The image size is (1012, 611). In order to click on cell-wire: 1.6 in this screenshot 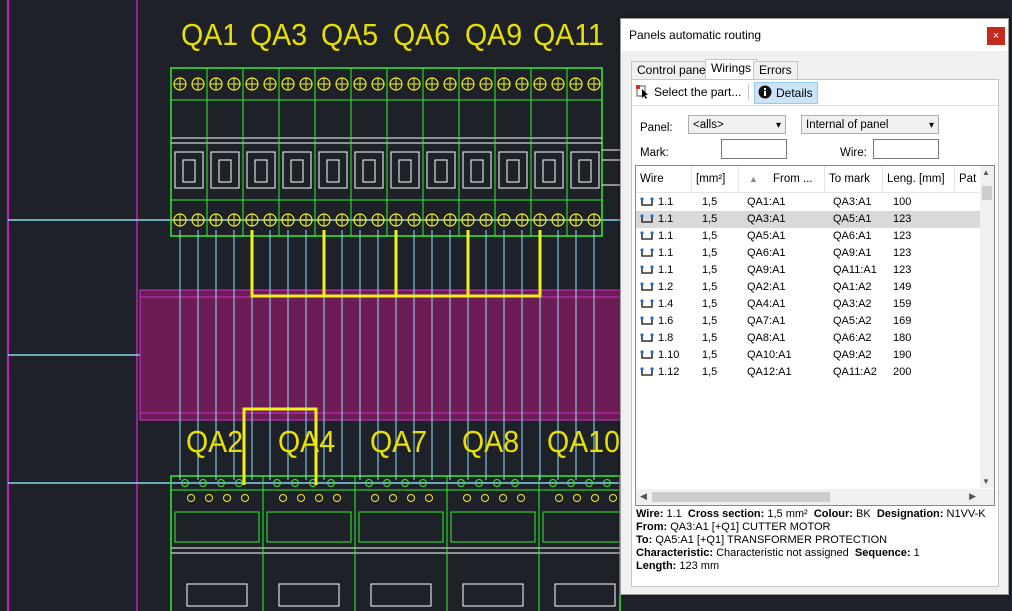, I will do `click(666, 321)`.